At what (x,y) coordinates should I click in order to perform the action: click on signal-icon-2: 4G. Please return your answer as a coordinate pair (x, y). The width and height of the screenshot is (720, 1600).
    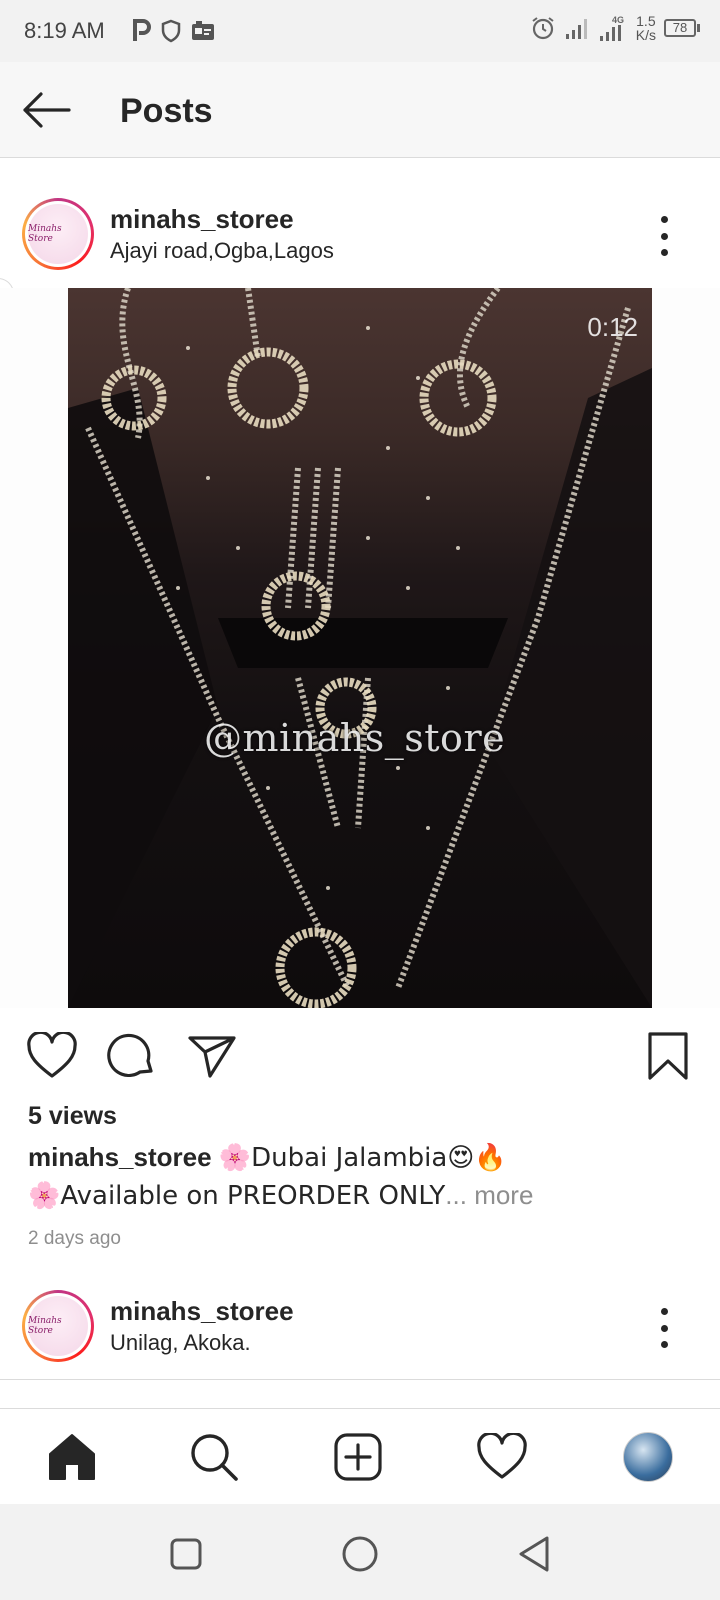
    Looking at the image, I should click on (613, 28).